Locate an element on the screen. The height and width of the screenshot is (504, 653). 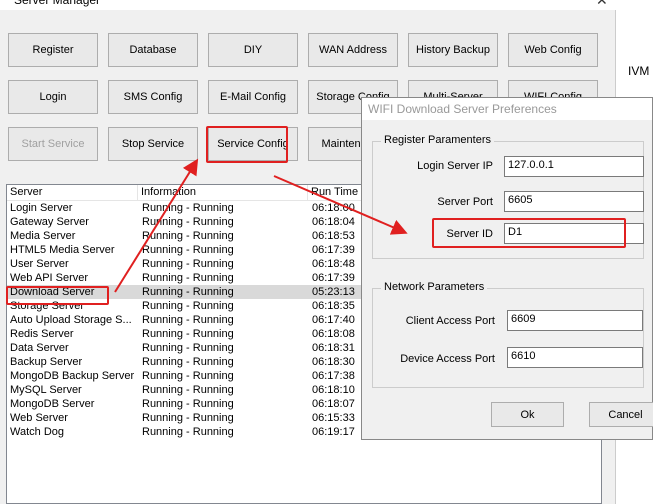
annotation-arrows is located at coordinates (261, 225).